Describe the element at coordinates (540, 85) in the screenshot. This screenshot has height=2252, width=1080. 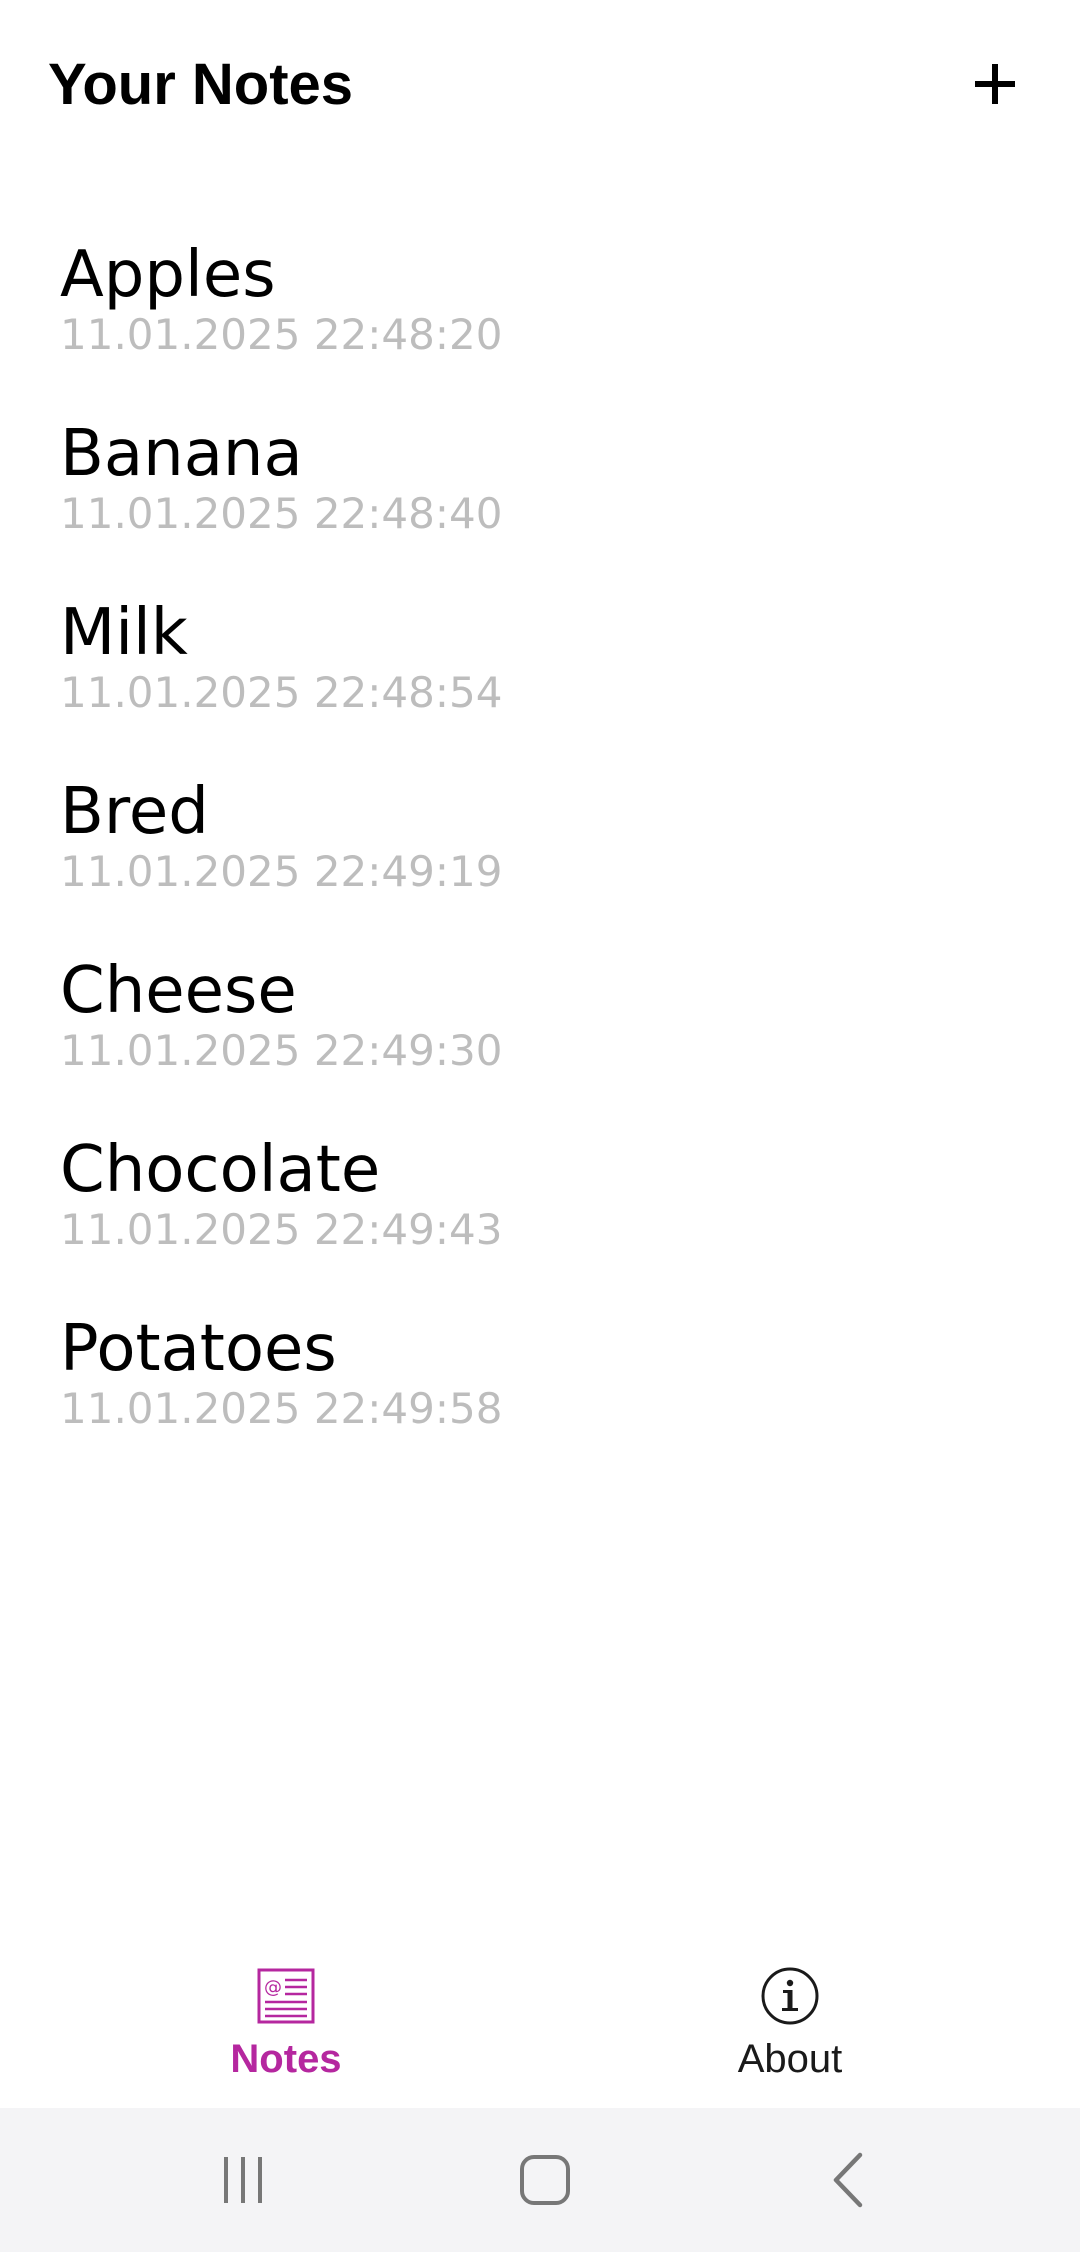
I see `header: Your Notes` at that location.